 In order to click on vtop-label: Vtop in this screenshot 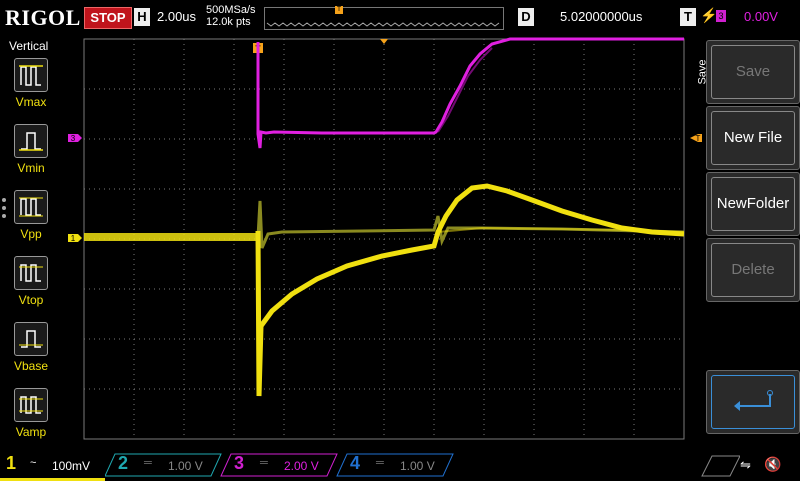, I will do `click(31, 300)`.